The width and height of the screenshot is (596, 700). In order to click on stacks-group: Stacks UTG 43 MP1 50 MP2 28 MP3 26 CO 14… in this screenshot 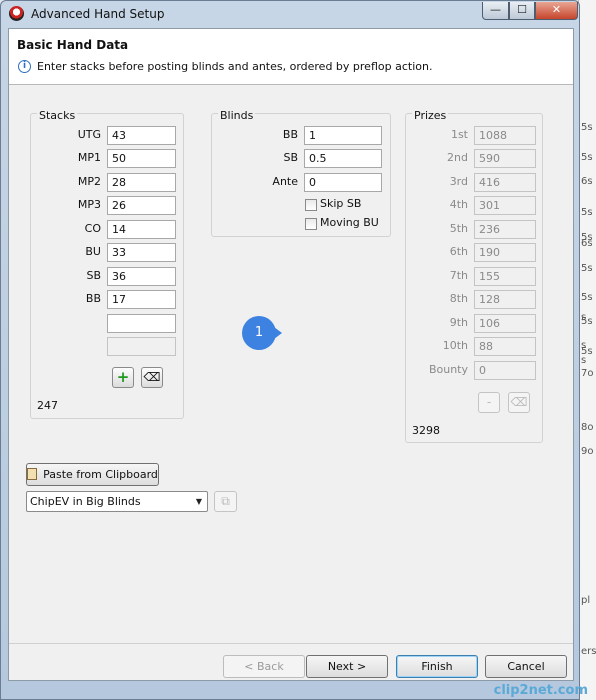, I will do `click(107, 264)`.